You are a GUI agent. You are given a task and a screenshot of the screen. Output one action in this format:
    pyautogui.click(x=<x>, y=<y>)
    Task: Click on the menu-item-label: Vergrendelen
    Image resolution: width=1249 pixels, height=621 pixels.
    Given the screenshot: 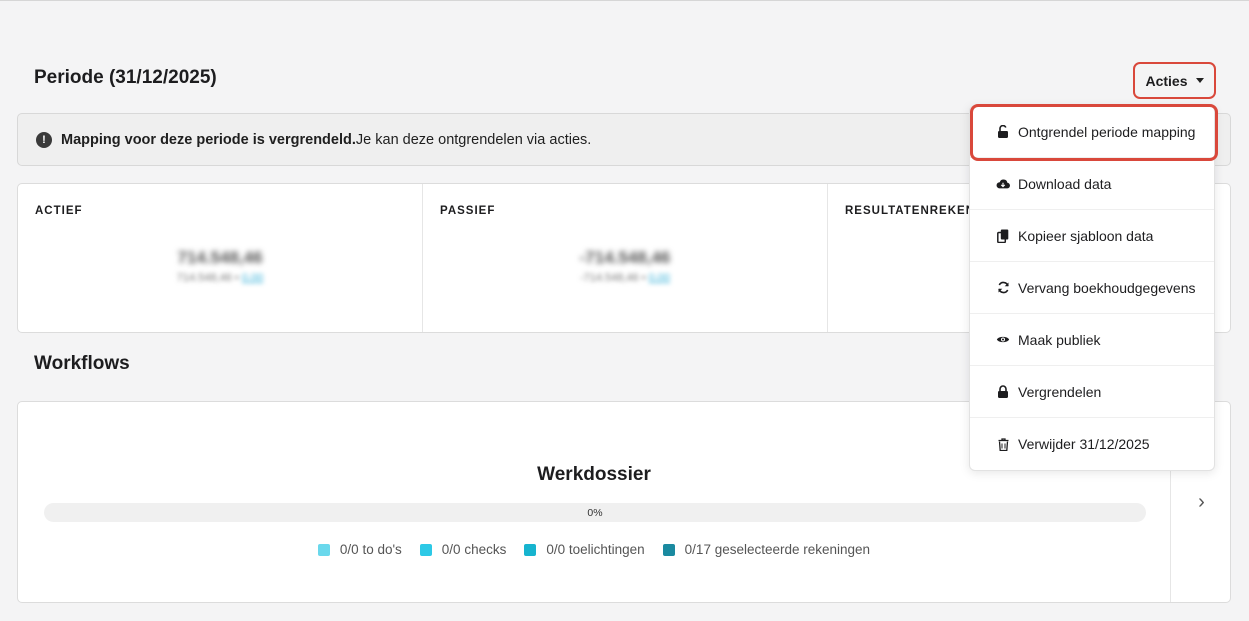 What is the action you would take?
    pyautogui.click(x=1060, y=391)
    